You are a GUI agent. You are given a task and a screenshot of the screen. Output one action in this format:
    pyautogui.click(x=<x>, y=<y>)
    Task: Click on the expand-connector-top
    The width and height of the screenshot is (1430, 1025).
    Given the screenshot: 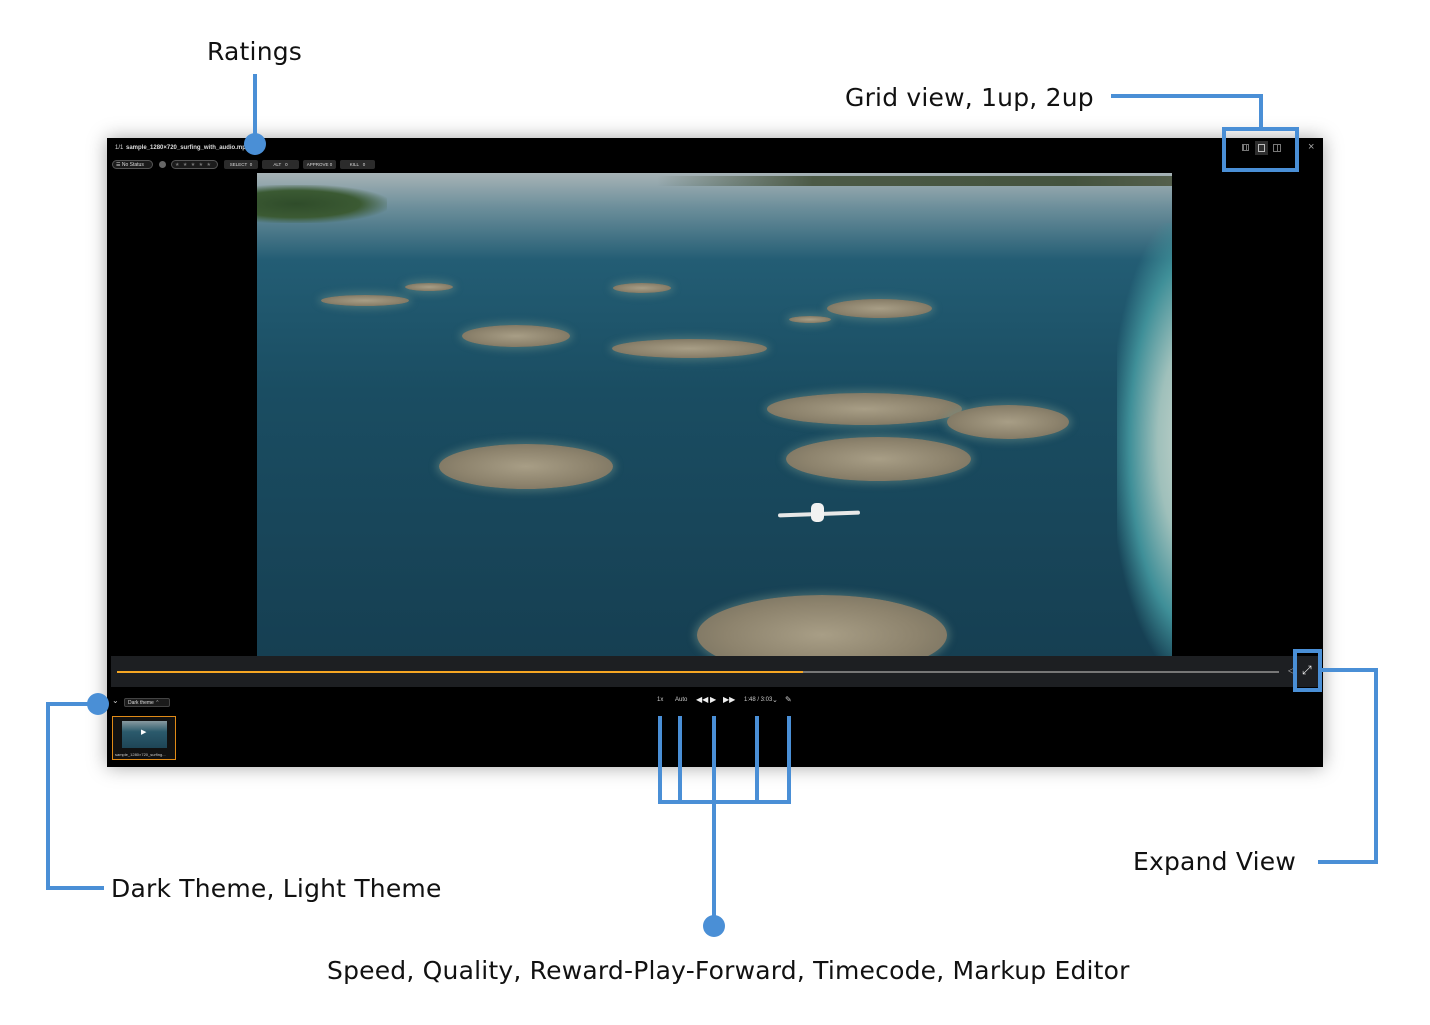 What is the action you would take?
    pyautogui.click(x=1350, y=670)
    